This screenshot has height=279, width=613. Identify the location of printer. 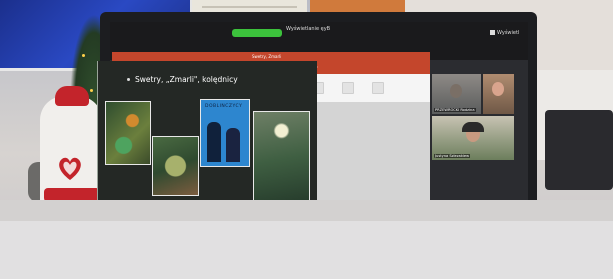
(579, 150).